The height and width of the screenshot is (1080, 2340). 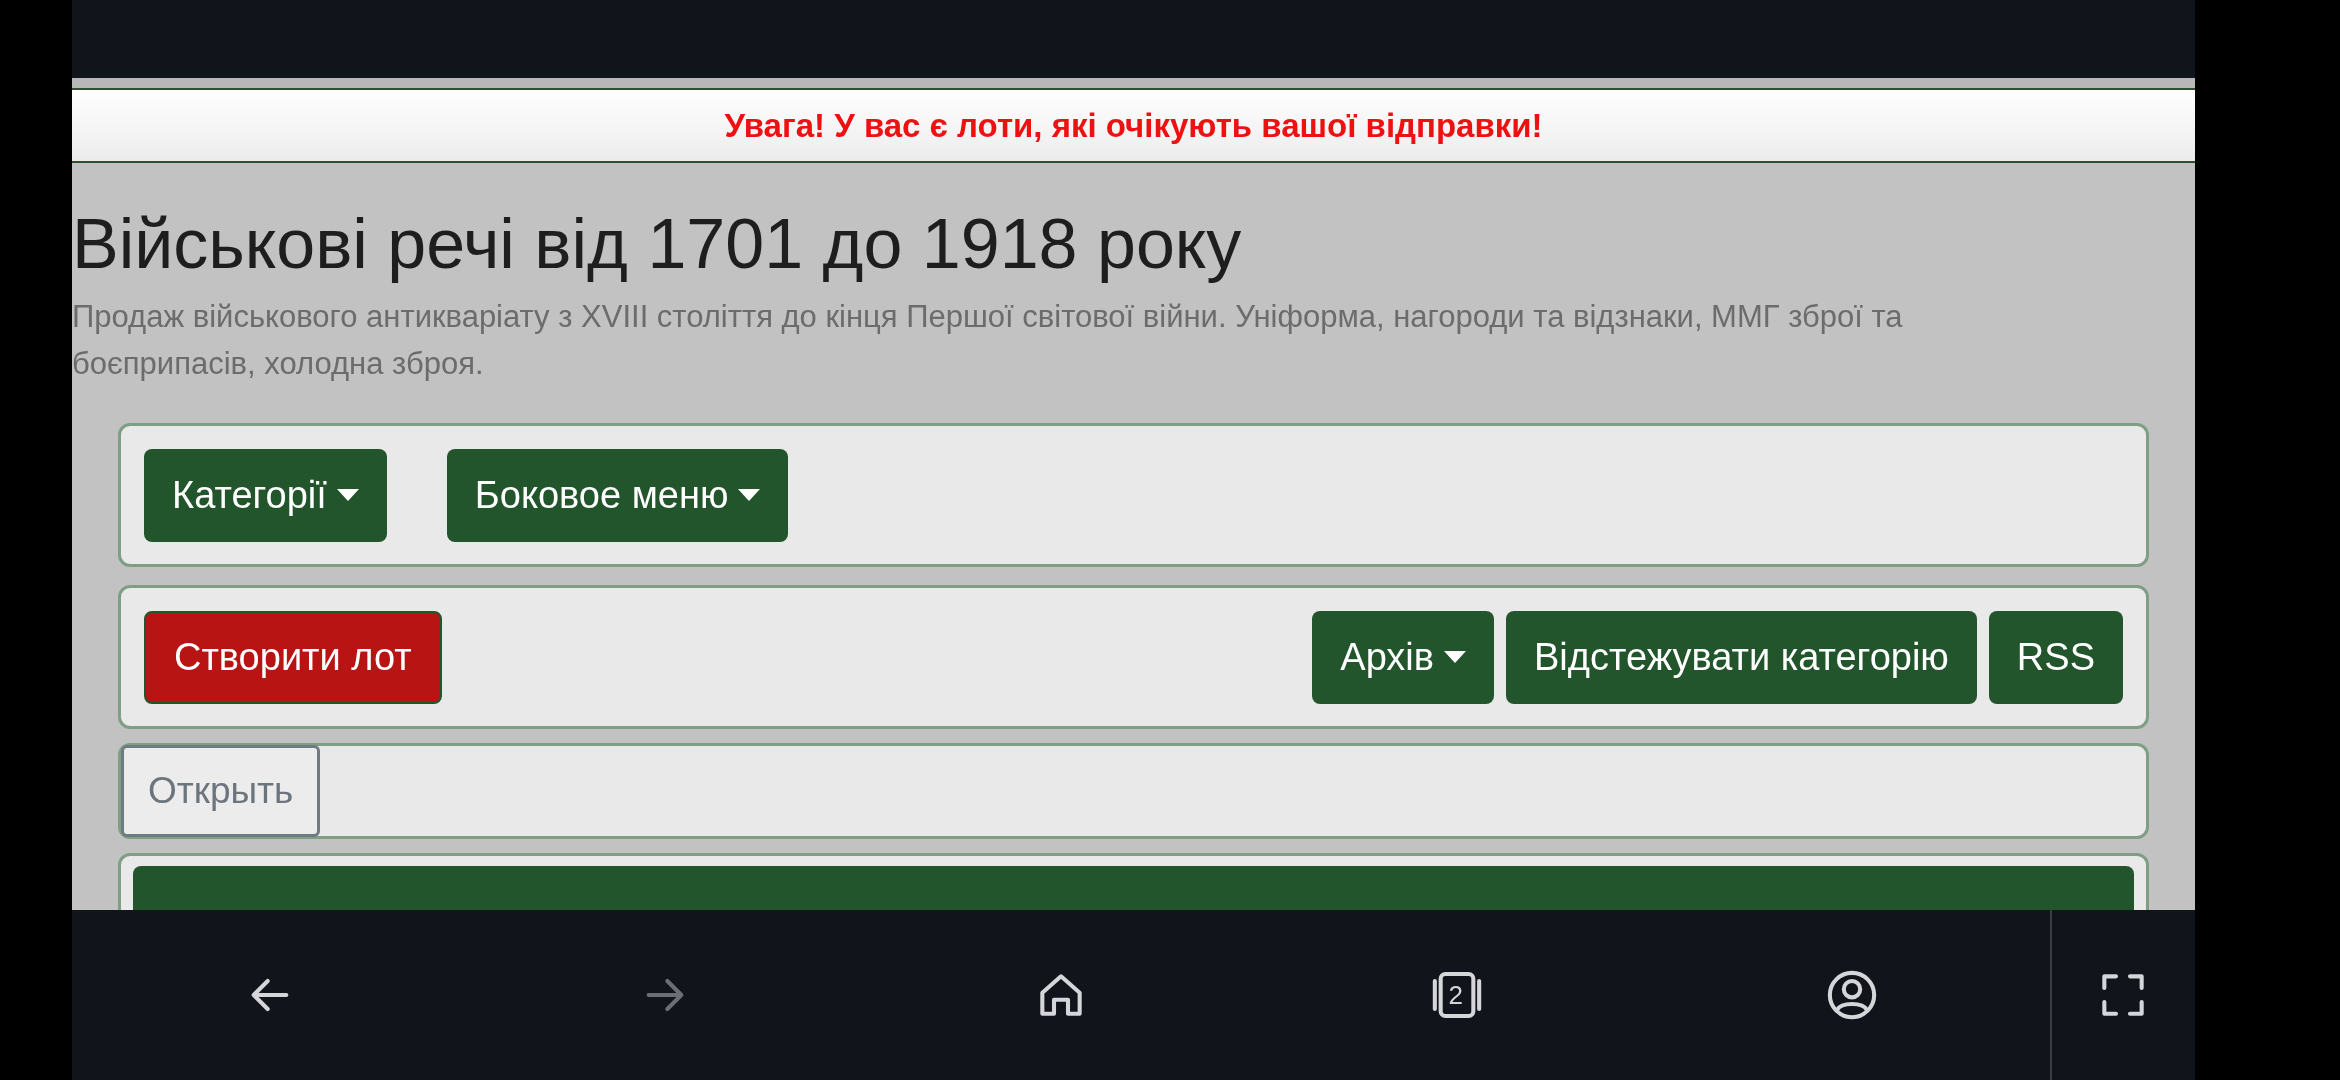 I want to click on action-button: Відстежувати категорію, so click(x=1741, y=657).